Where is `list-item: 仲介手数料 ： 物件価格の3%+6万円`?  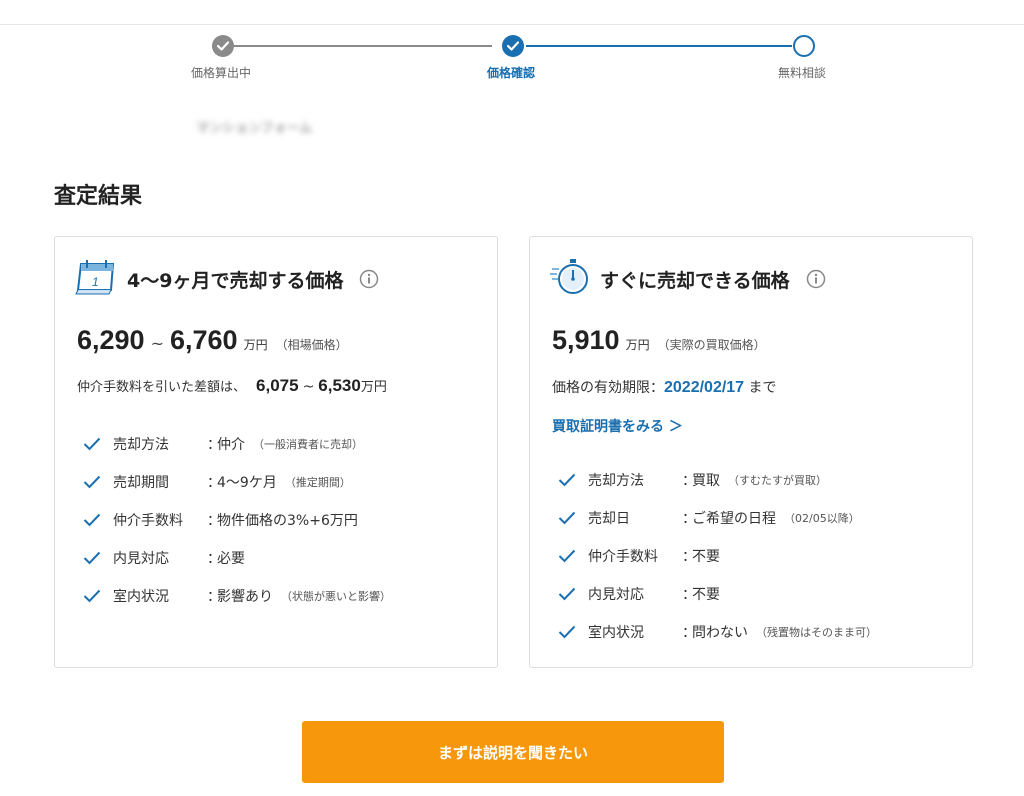 list-item: 仲介手数料 ： 物件価格の3%+6万円 is located at coordinates (237, 520).